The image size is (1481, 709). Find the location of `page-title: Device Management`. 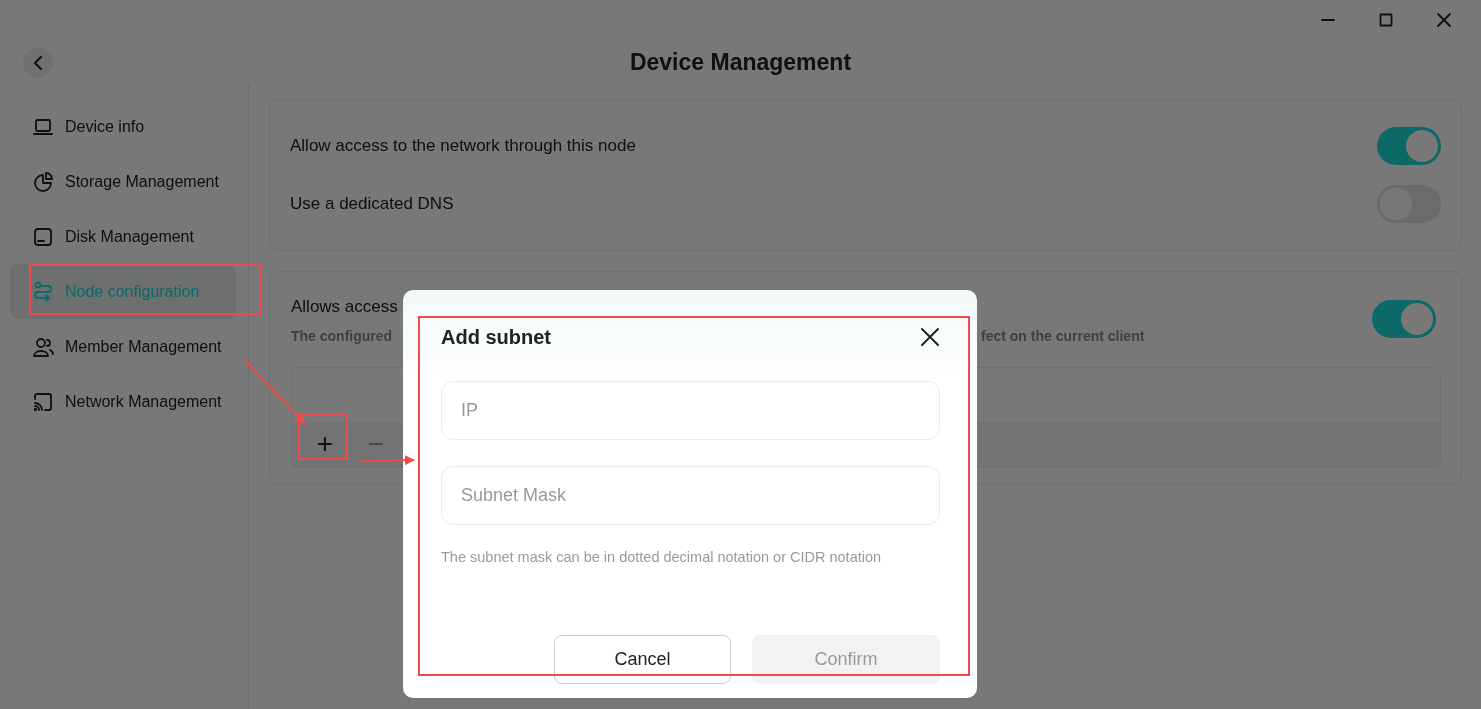

page-title: Device Management is located at coordinates (740, 62).